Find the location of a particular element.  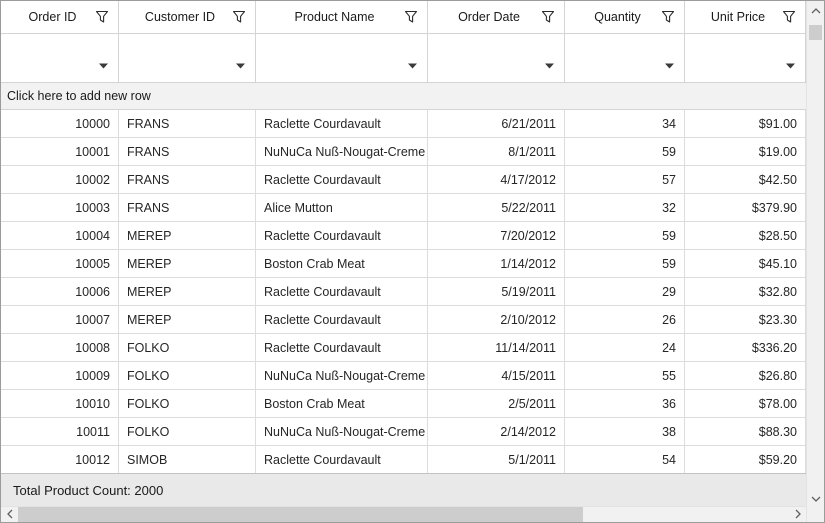

cell-unit-price: $42.50 is located at coordinates (745, 179).